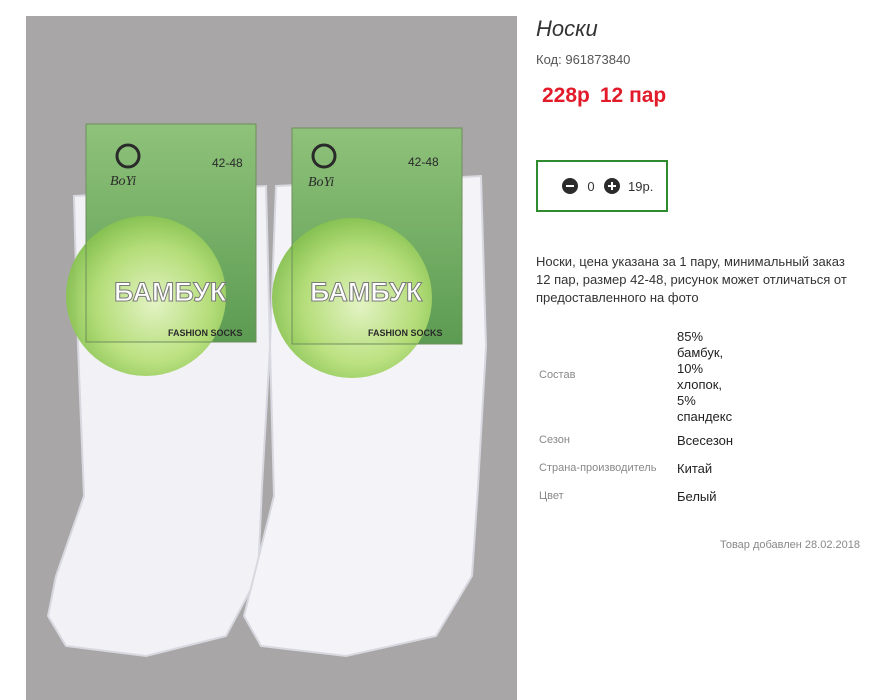  Describe the element at coordinates (598, 468) in the screenshot. I see `property-name: Страна-производитель` at that location.